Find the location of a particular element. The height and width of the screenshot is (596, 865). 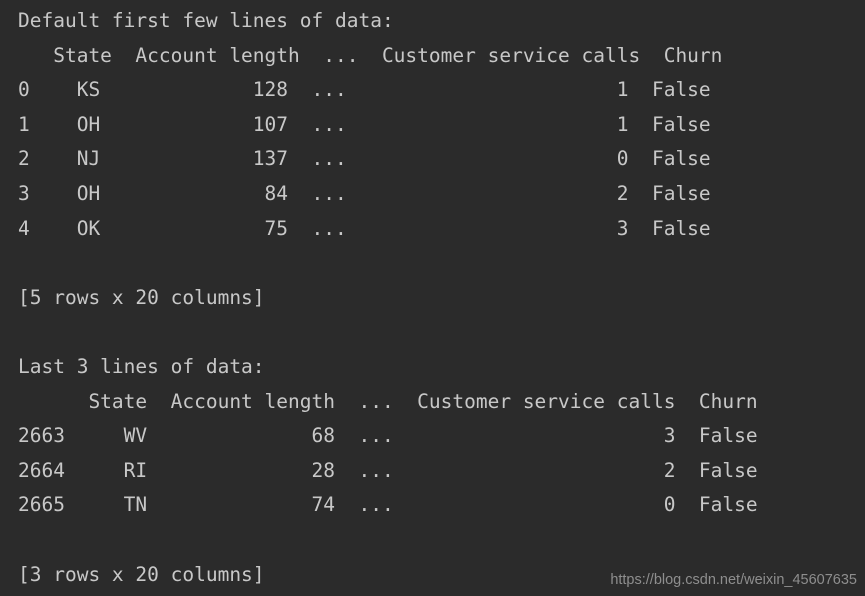

first-section-caption: Default first few lines of data: is located at coordinates (206, 20).